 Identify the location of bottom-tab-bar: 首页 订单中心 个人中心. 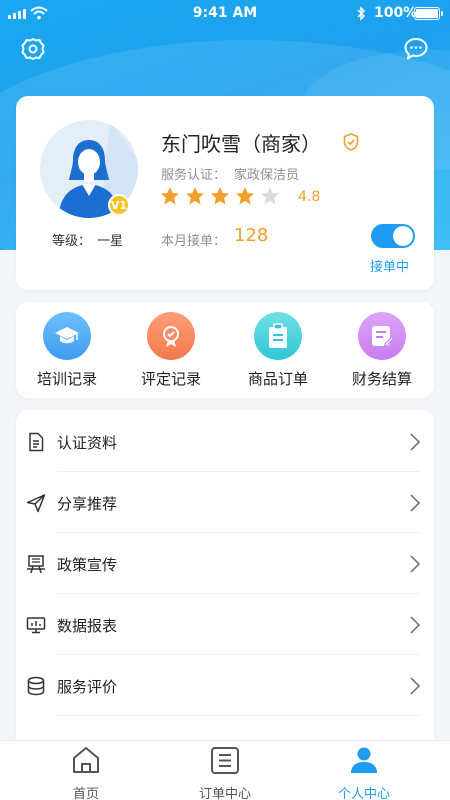
(225, 770).